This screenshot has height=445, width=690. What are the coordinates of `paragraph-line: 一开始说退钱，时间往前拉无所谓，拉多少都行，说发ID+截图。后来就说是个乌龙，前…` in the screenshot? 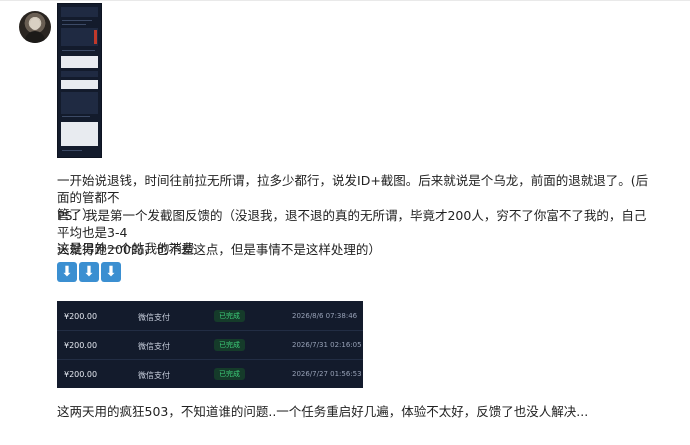 It's located at (353, 189).